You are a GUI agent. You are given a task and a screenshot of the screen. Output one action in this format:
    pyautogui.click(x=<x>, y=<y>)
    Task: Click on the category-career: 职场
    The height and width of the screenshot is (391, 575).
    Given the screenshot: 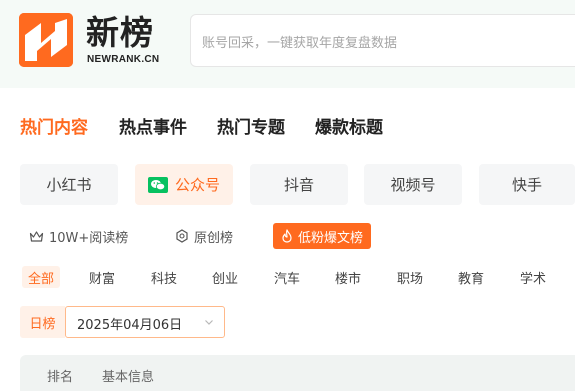 What is the action you would take?
    pyautogui.click(x=410, y=277)
    